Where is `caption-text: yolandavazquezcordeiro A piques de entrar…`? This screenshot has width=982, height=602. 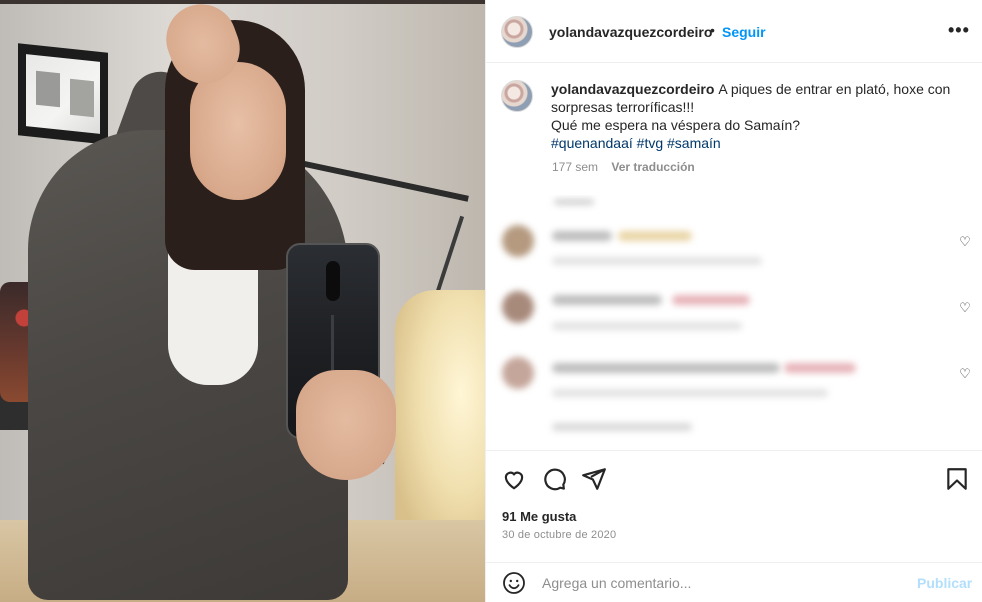
caption-text: yolandavazquezcordeiro A piques de entrar… is located at coordinates (753, 116).